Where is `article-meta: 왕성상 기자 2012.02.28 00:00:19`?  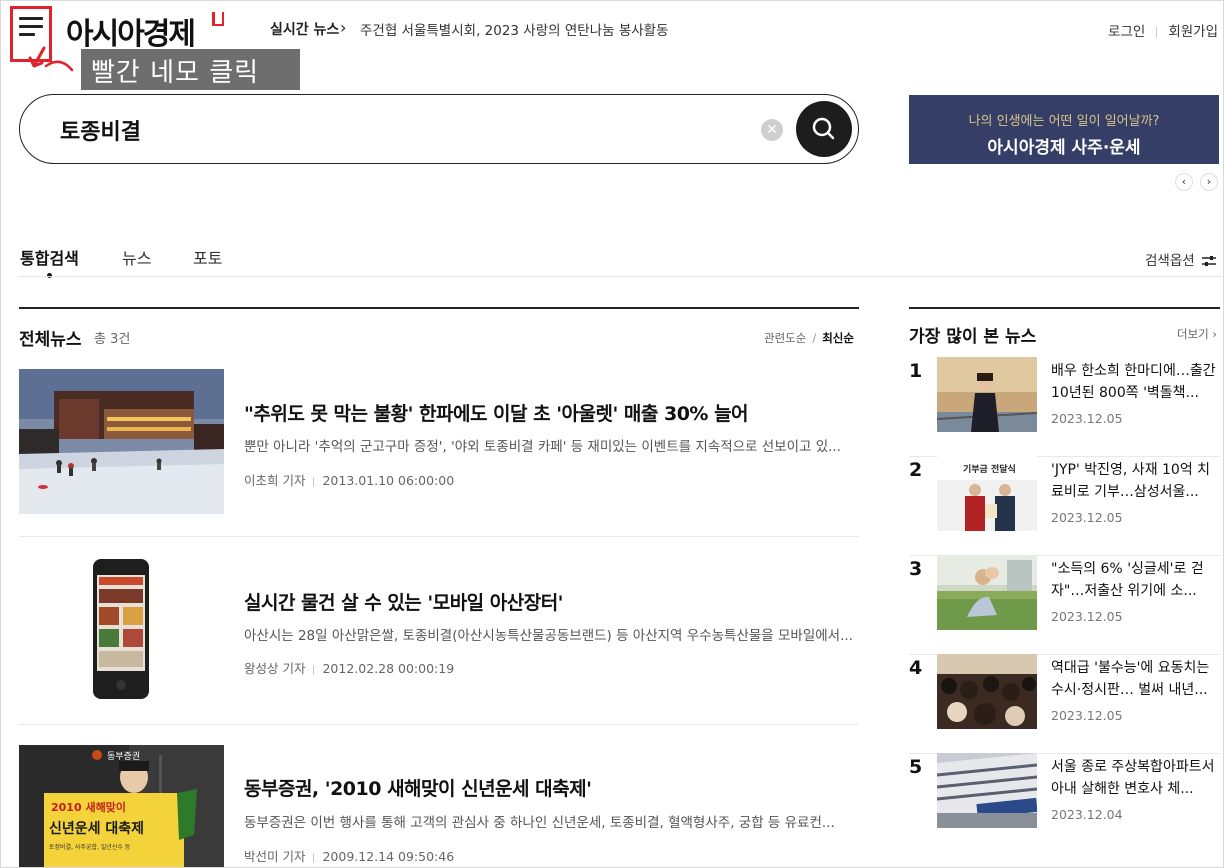
article-meta: 왕성상 기자 2012.02.28 00:00:19 is located at coordinates (349, 667).